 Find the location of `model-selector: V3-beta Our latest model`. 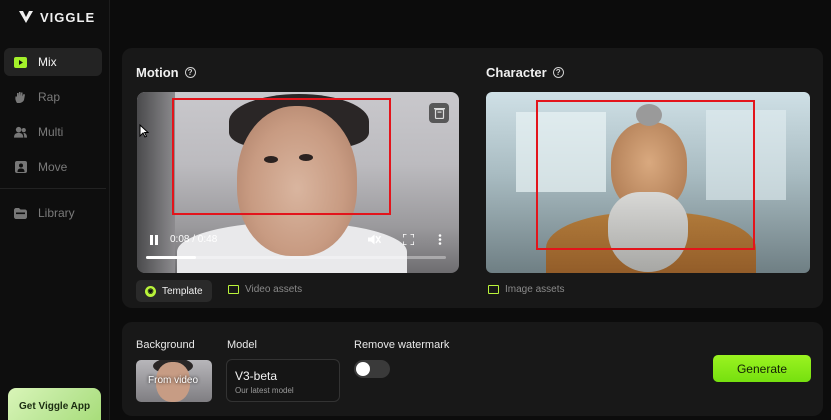

model-selector: V3-beta Our latest model is located at coordinates (283, 380).